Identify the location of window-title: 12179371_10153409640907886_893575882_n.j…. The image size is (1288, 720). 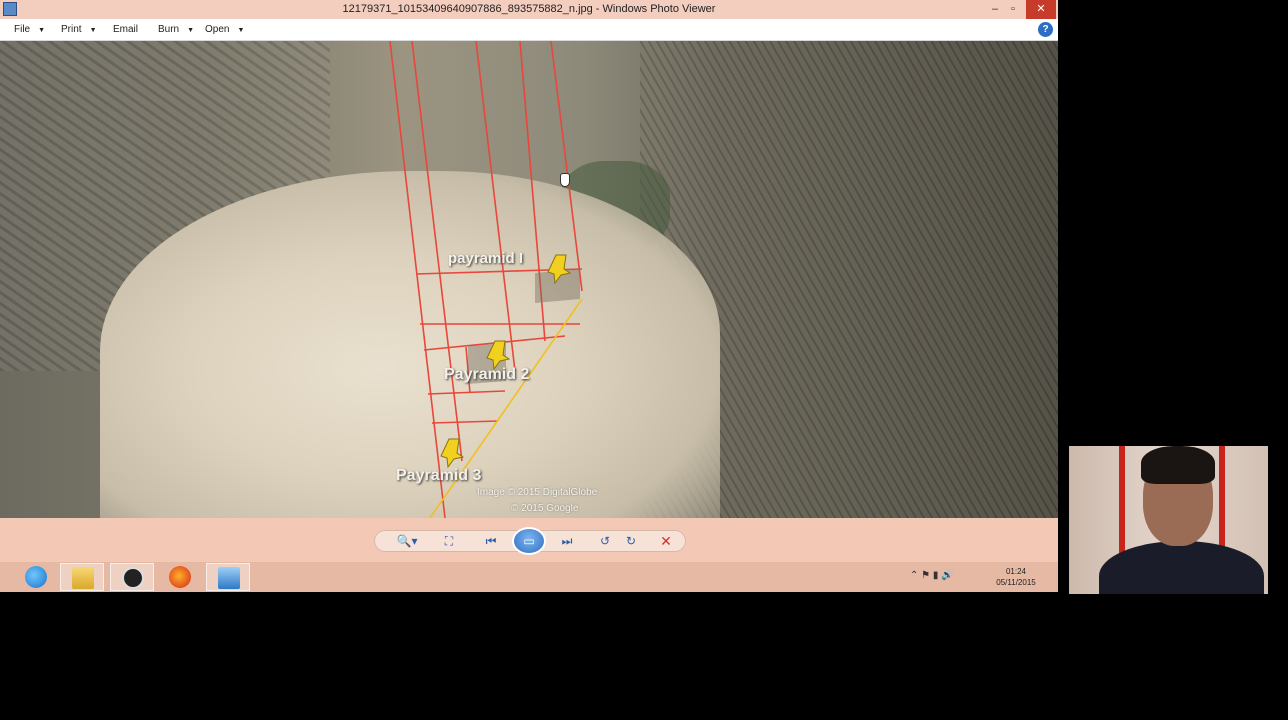
(529, 9).